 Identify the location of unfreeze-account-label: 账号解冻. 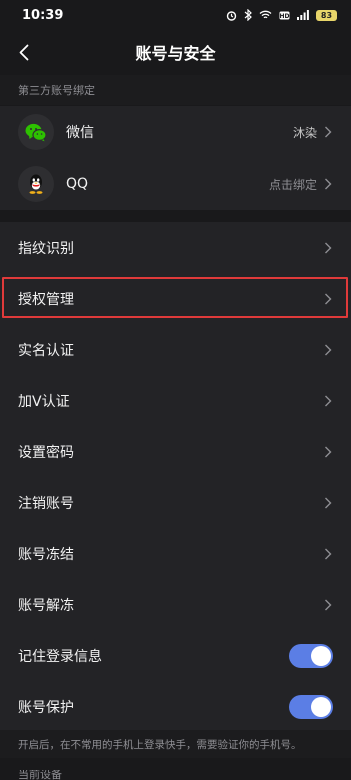
(46, 605).